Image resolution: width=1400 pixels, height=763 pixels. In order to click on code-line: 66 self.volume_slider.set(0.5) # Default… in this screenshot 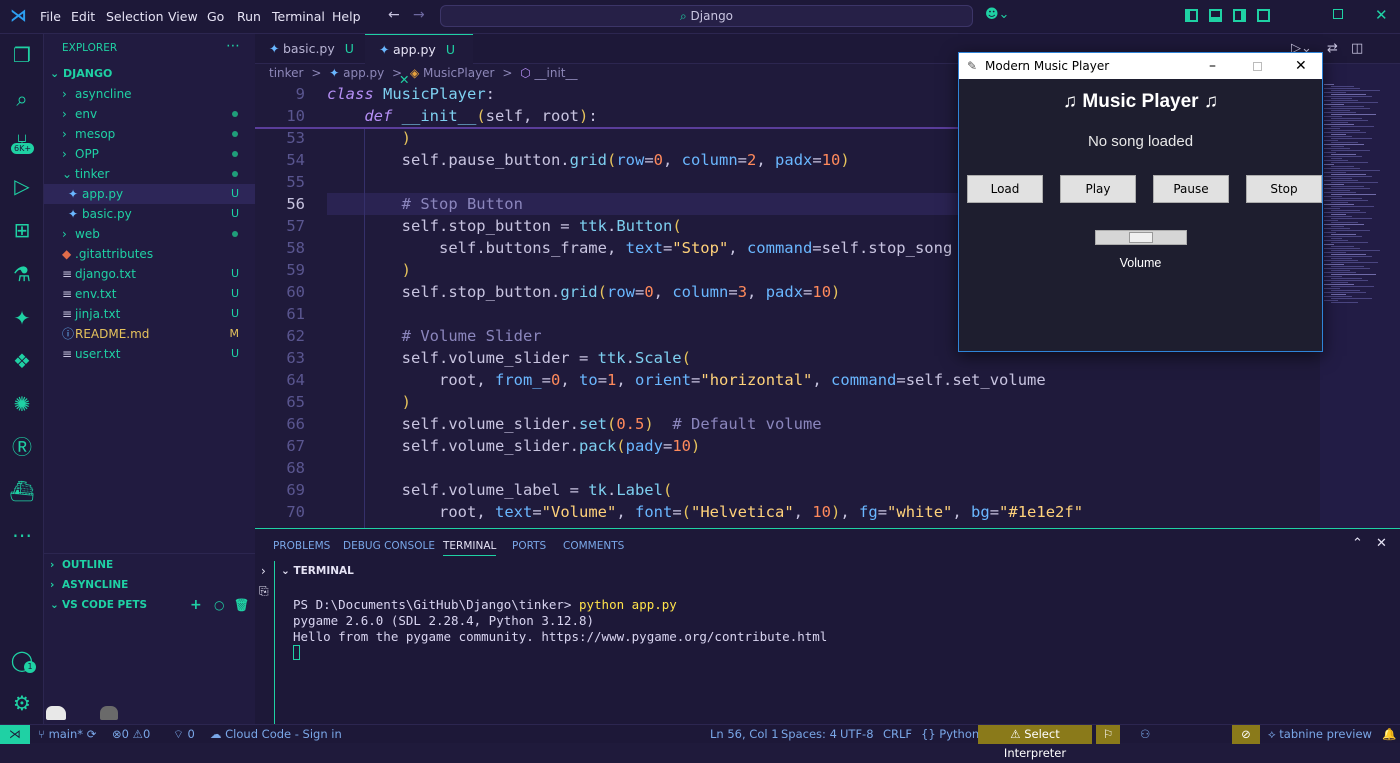, I will do `click(777, 424)`.